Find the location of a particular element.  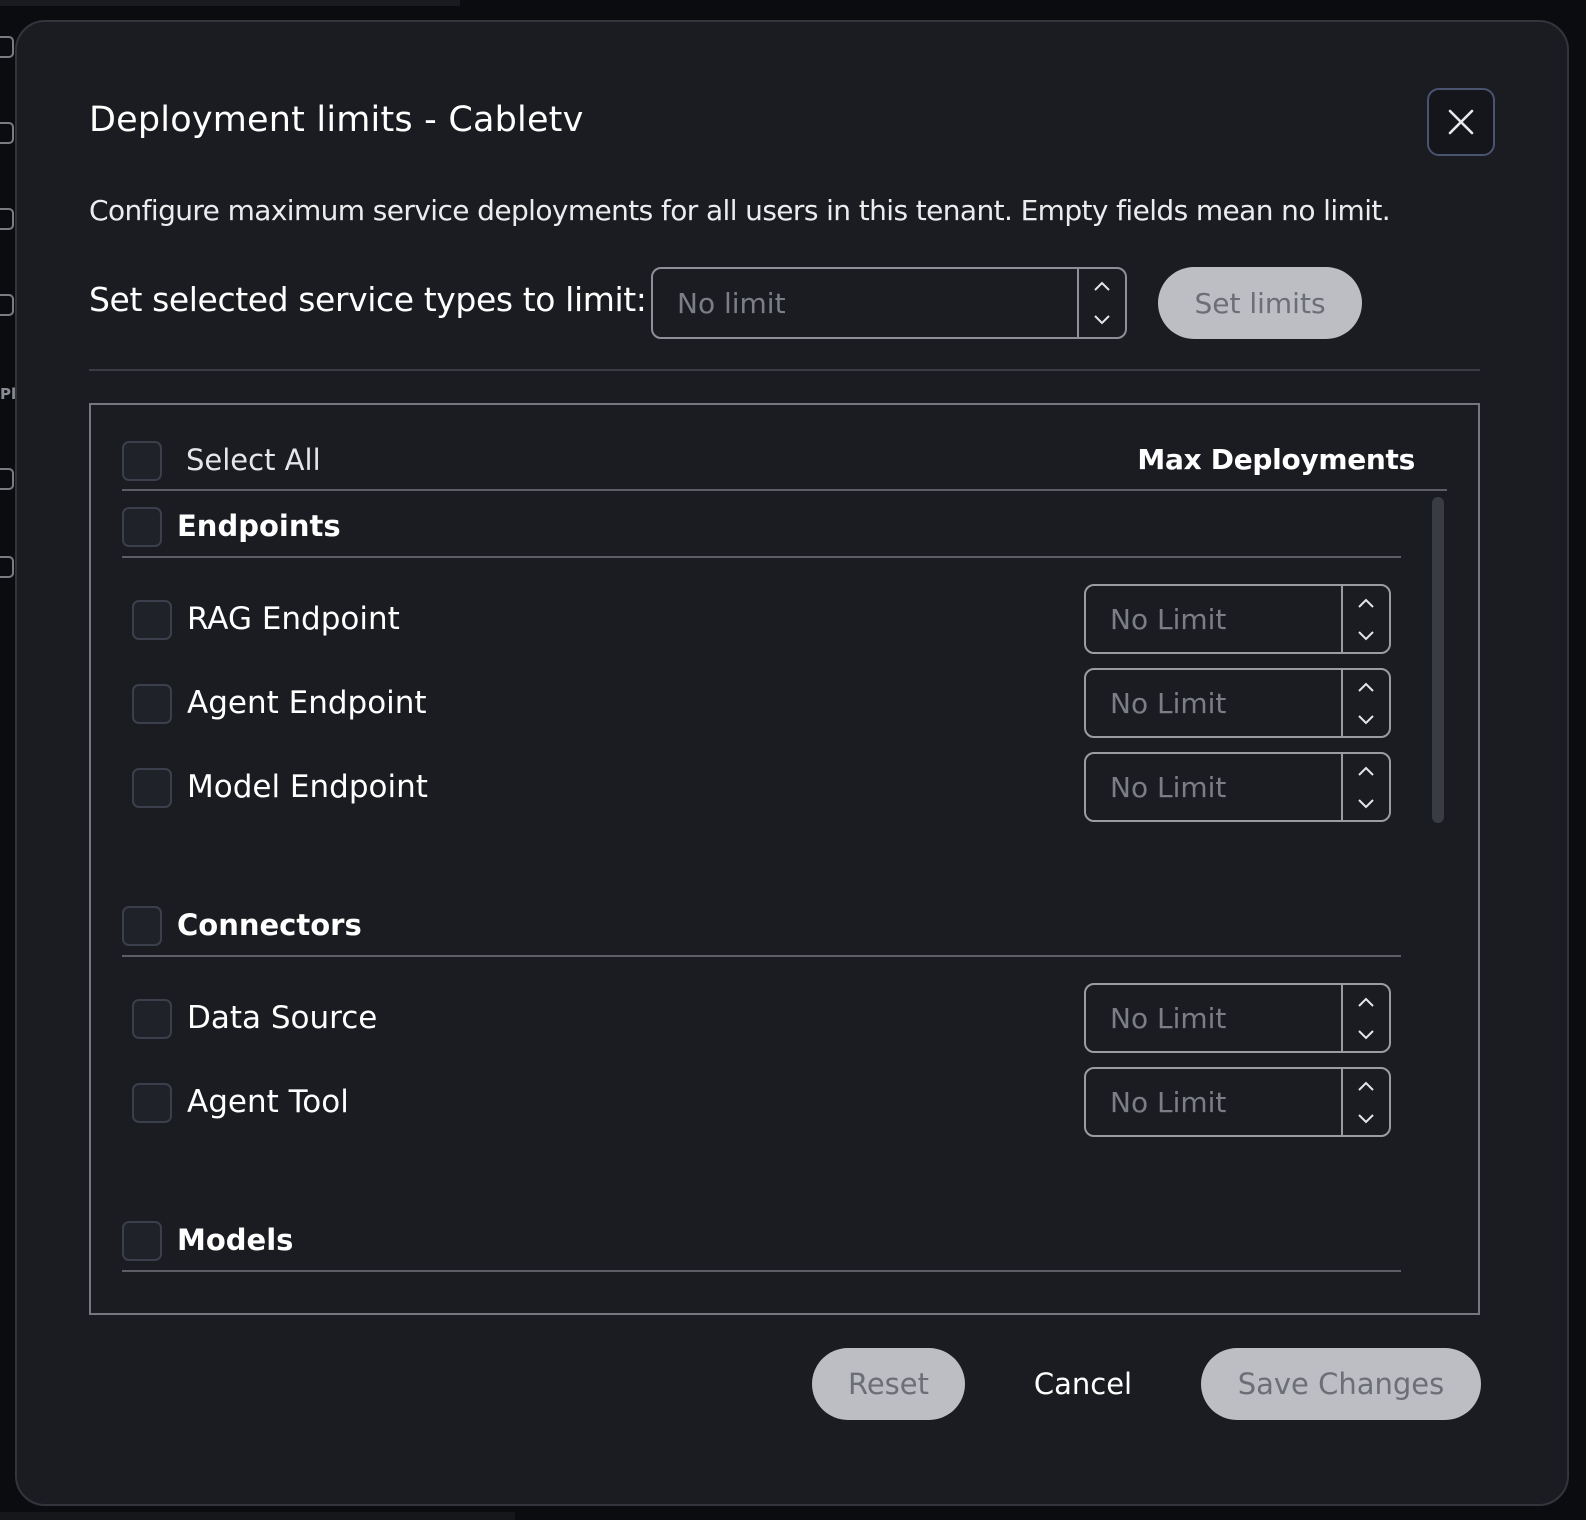

limit-input-model-endpoint is located at coordinates (1215, 787).